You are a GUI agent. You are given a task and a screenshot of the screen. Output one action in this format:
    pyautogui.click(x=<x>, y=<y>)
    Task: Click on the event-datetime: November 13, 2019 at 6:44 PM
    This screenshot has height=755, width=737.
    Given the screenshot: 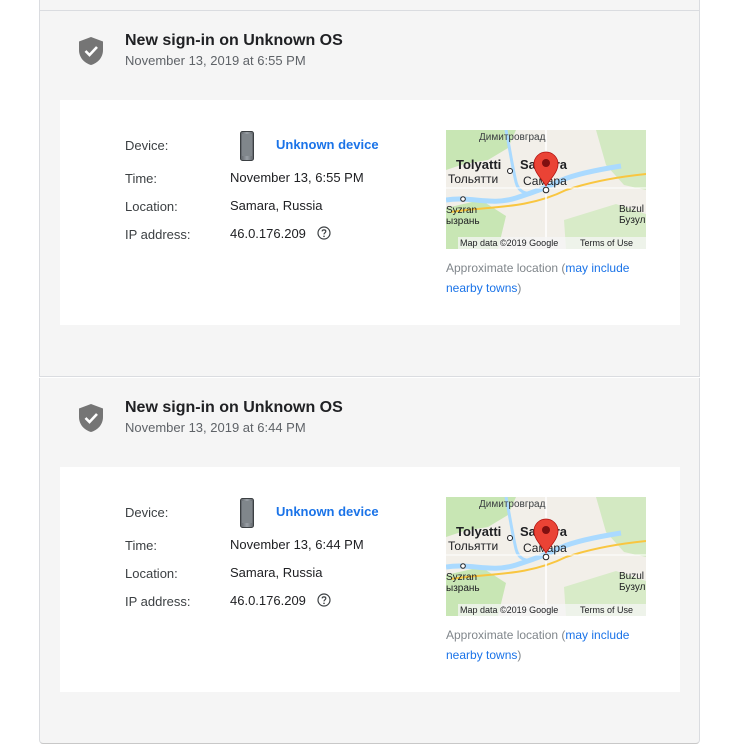 What is the action you would take?
    pyautogui.click(x=215, y=427)
    